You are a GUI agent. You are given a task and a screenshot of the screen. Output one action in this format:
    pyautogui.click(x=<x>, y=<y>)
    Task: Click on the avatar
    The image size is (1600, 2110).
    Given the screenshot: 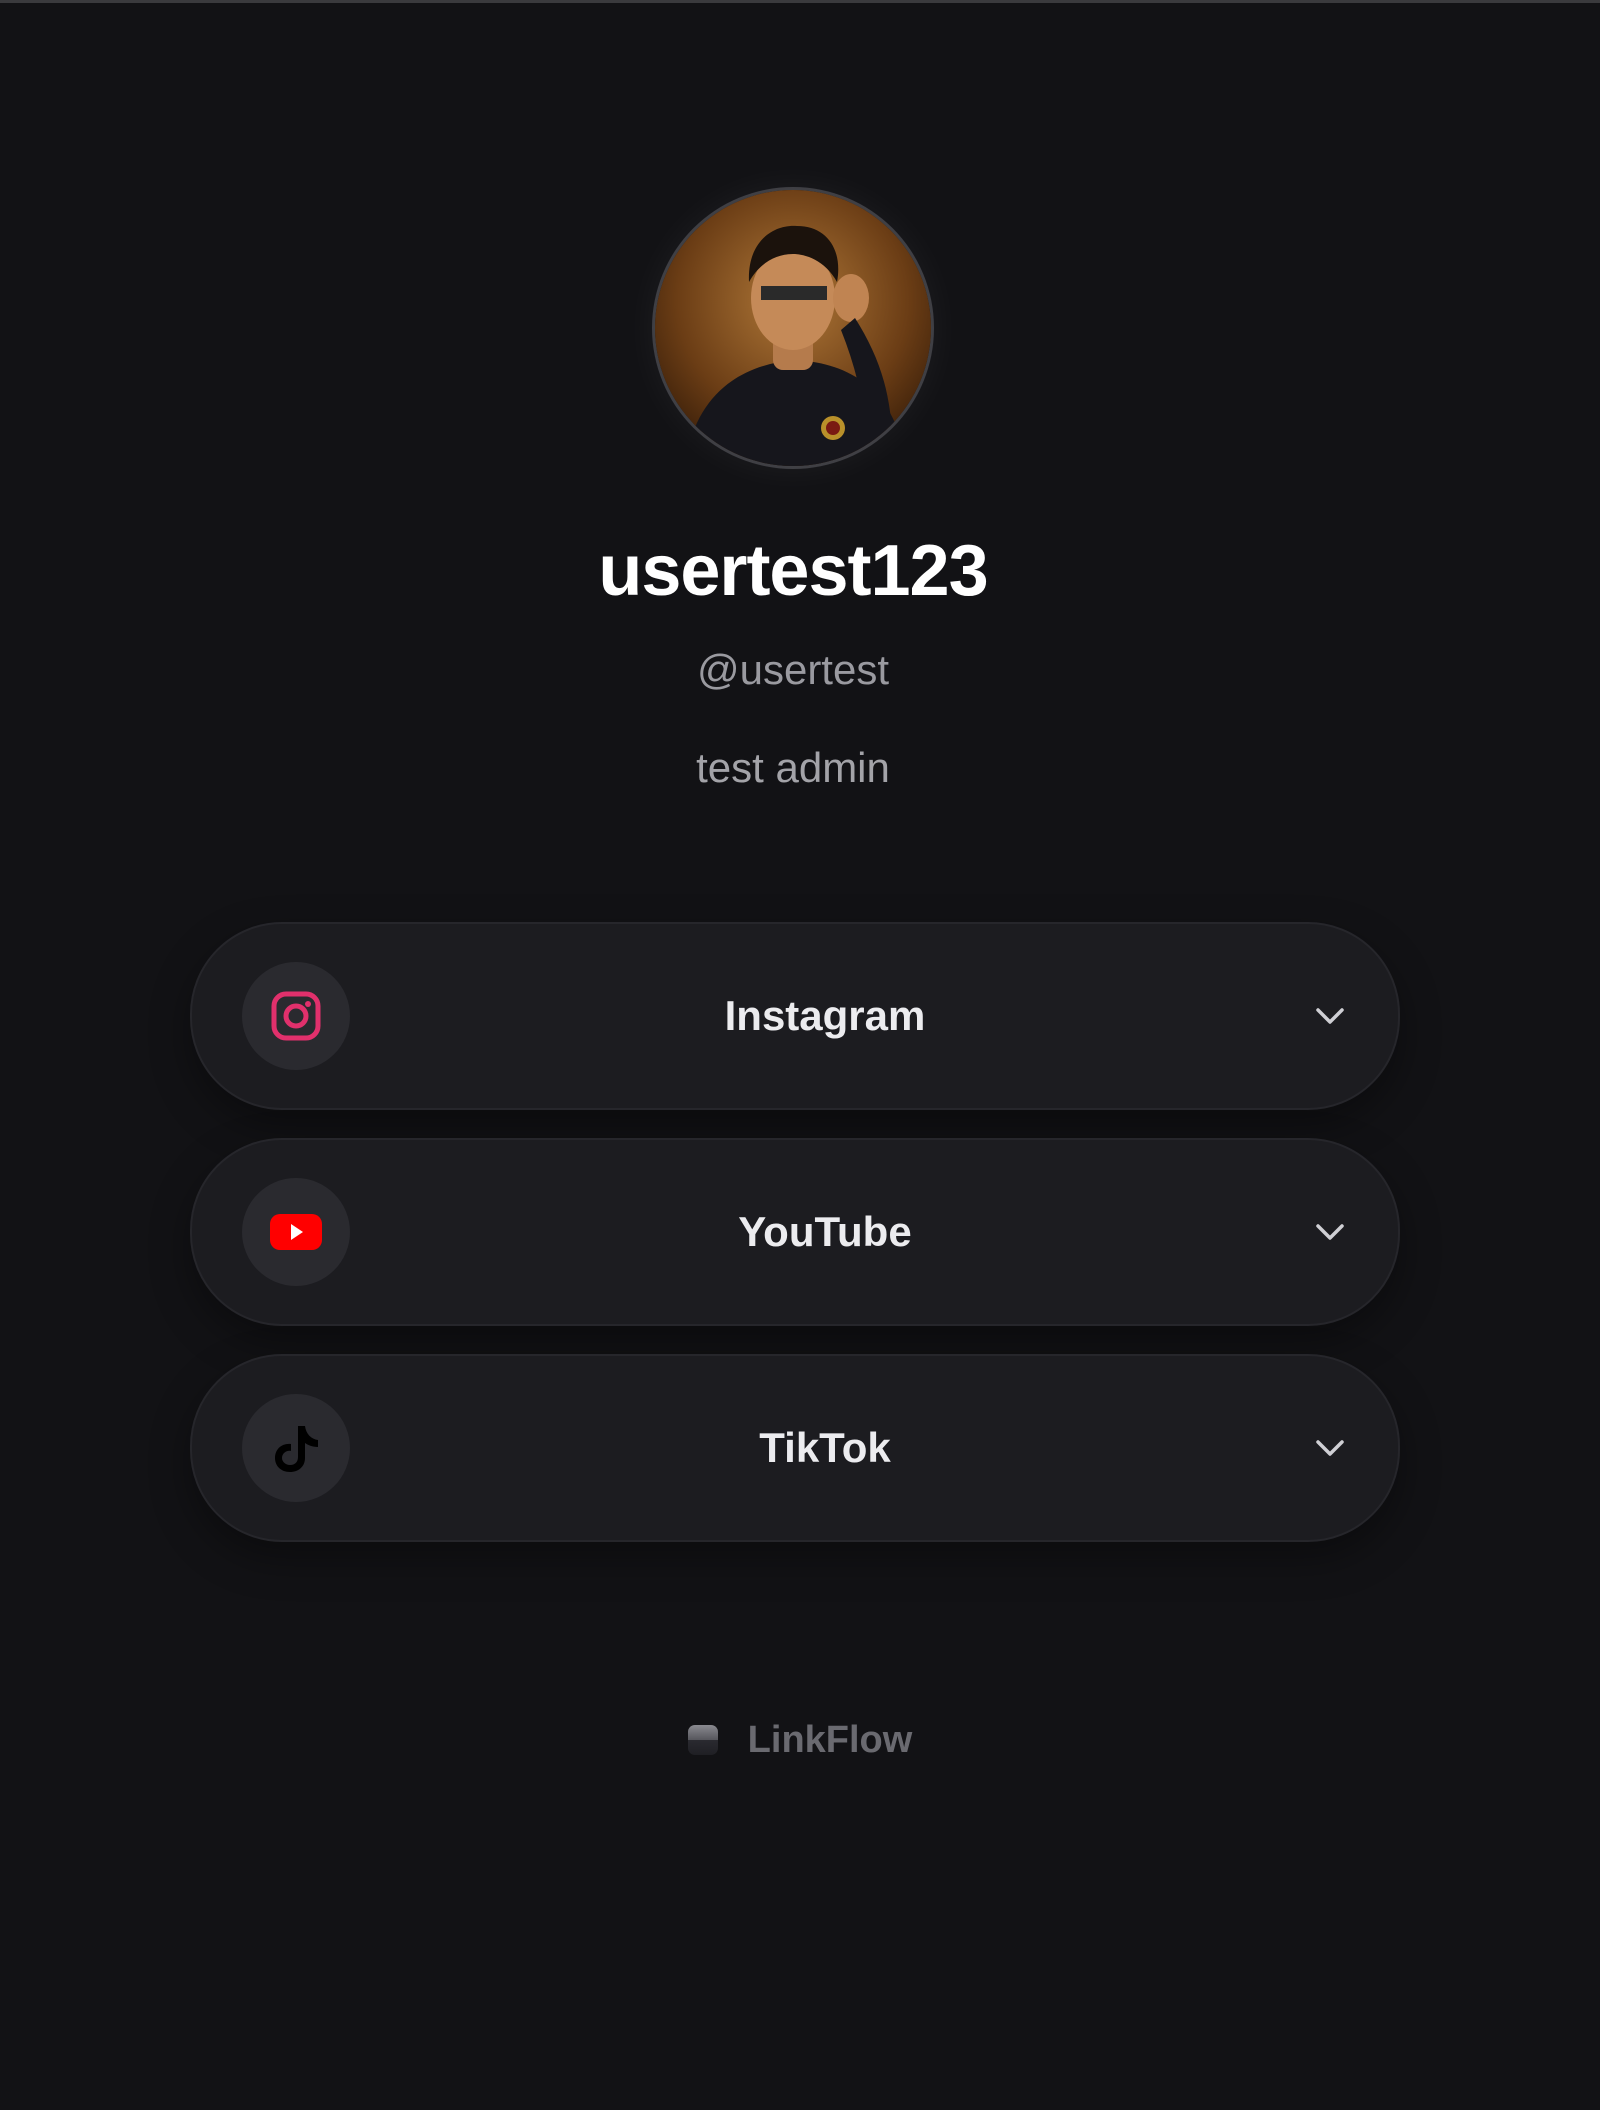 What is the action you would take?
    pyautogui.click(x=793, y=328)
    